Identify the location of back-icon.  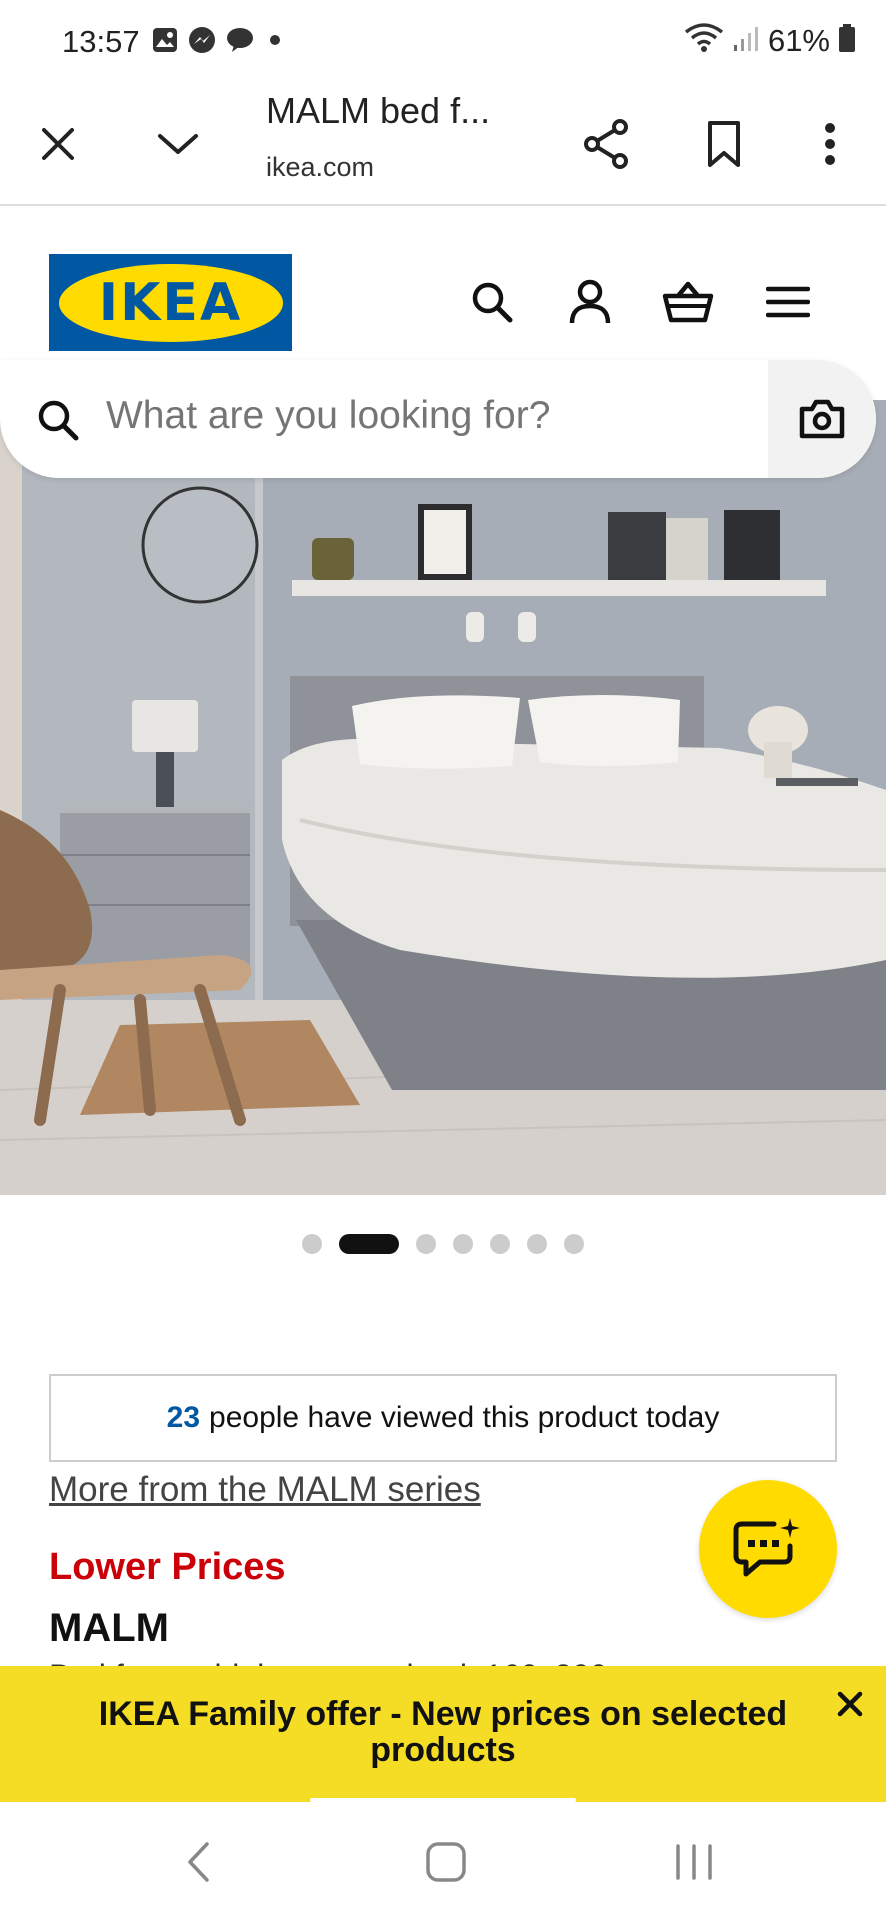
(198, 1862).